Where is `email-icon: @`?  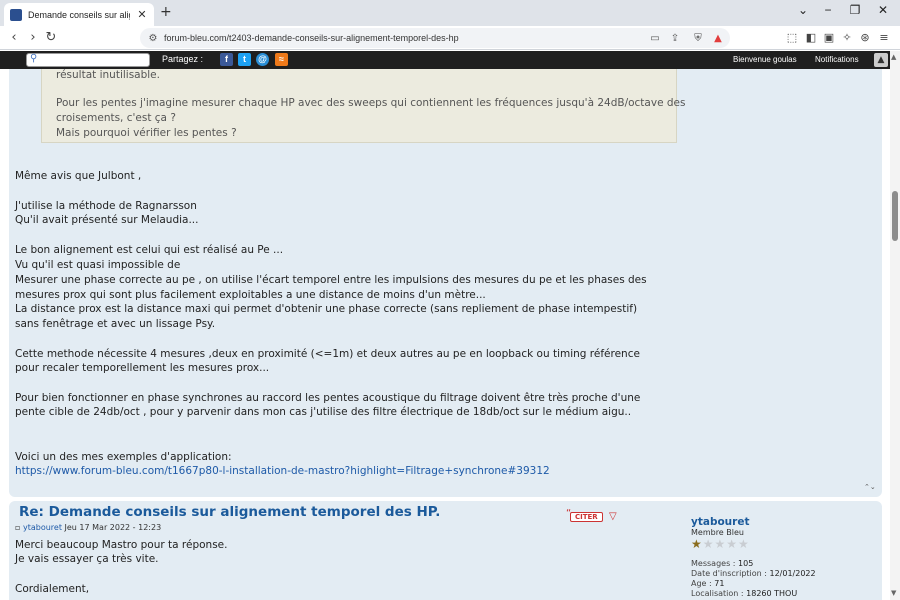 email-icon: @ is located at coordinates (262, 59).